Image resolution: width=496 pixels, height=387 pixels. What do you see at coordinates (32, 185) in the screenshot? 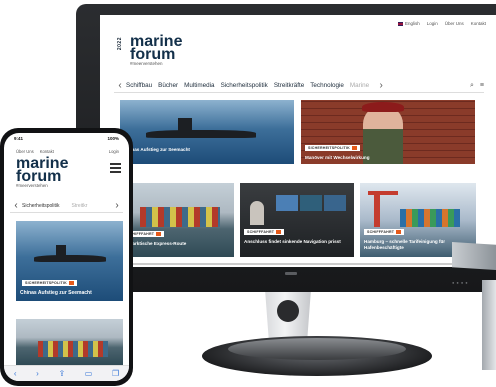
I see `phone-site-tagline: #meerverstehen` at bounding box center [32, 185].